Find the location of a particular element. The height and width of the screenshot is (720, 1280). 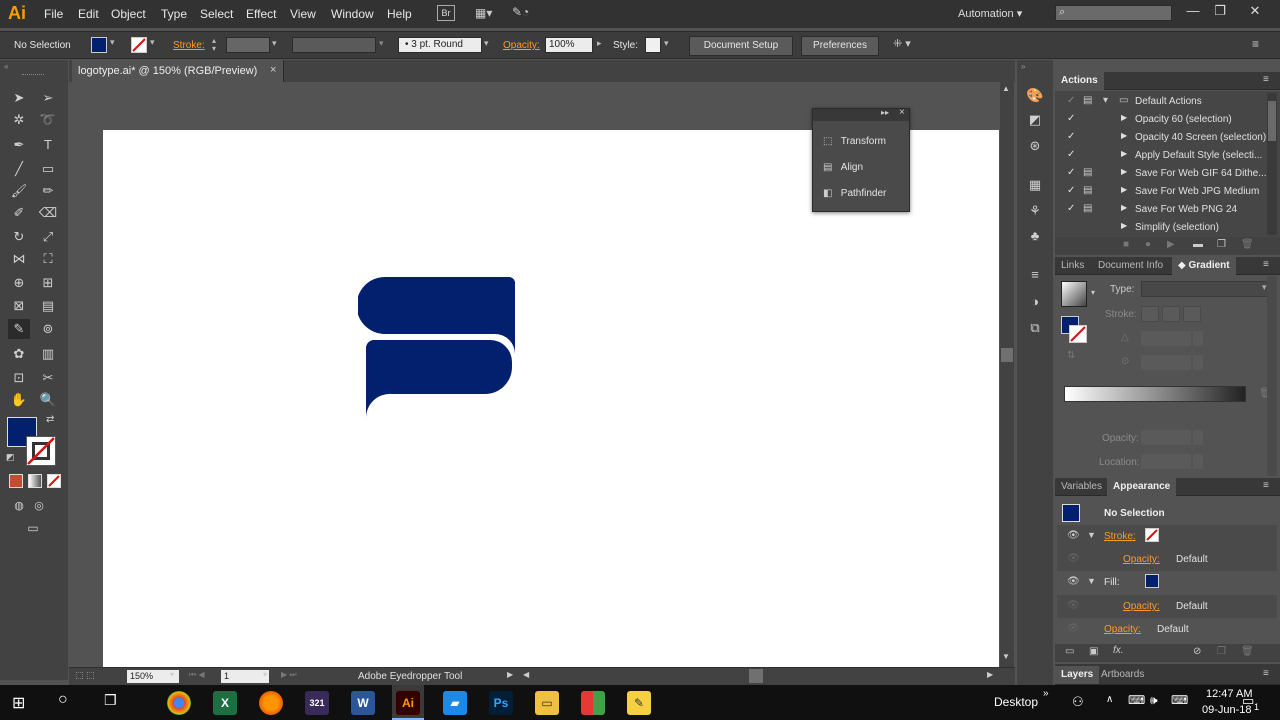

pencil-tool-icon: ✏ is located at coordinates (48, 191).